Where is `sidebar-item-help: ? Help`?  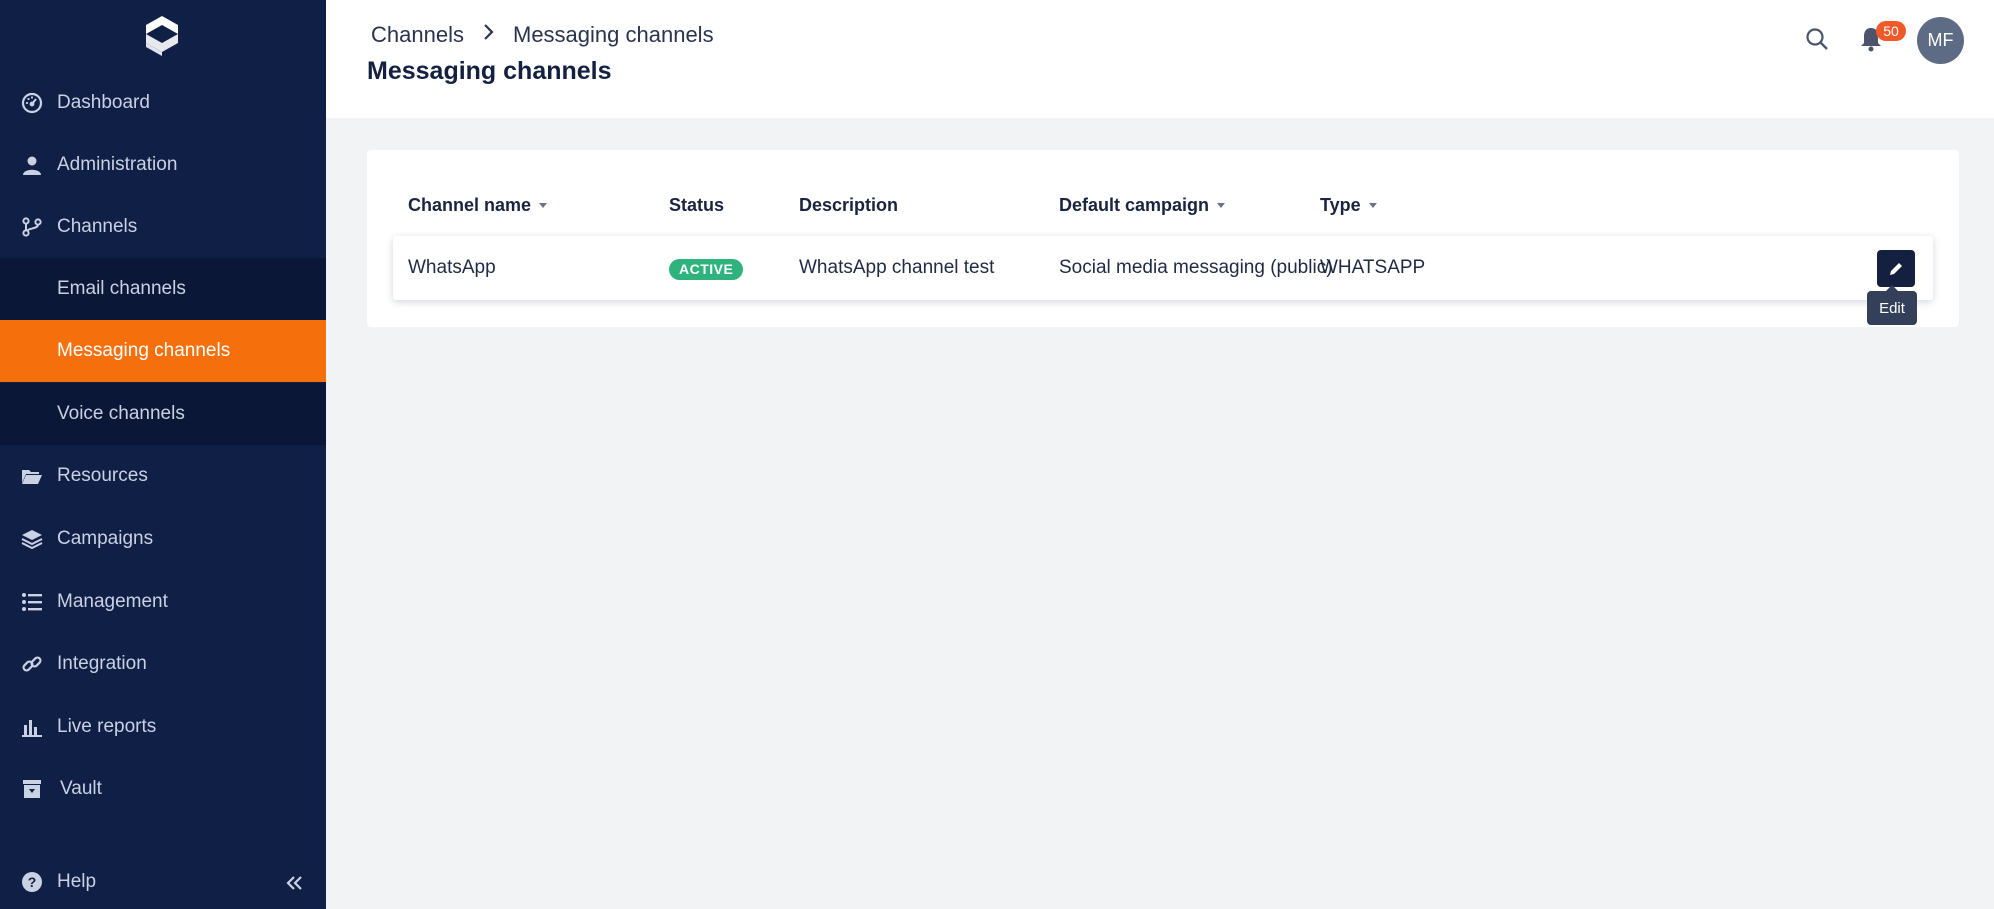
sidebar-item-help: ? Help is located at coordinates (163, 880).